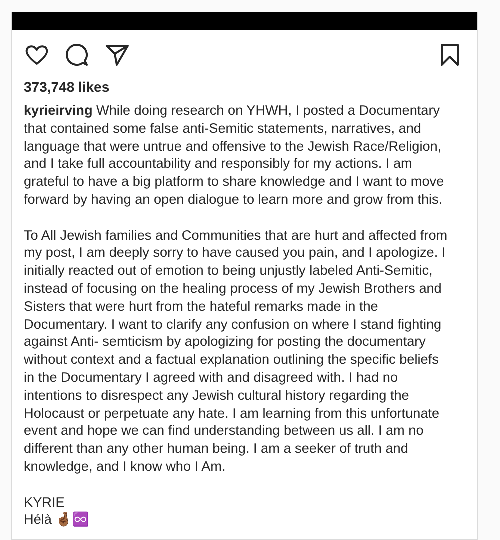 This screenshot has width=500, height=540. What do you see at coordinates (45, 503) in the screenshot?
I see `signature-line: KYRIE` at bounding box center [45, 503].